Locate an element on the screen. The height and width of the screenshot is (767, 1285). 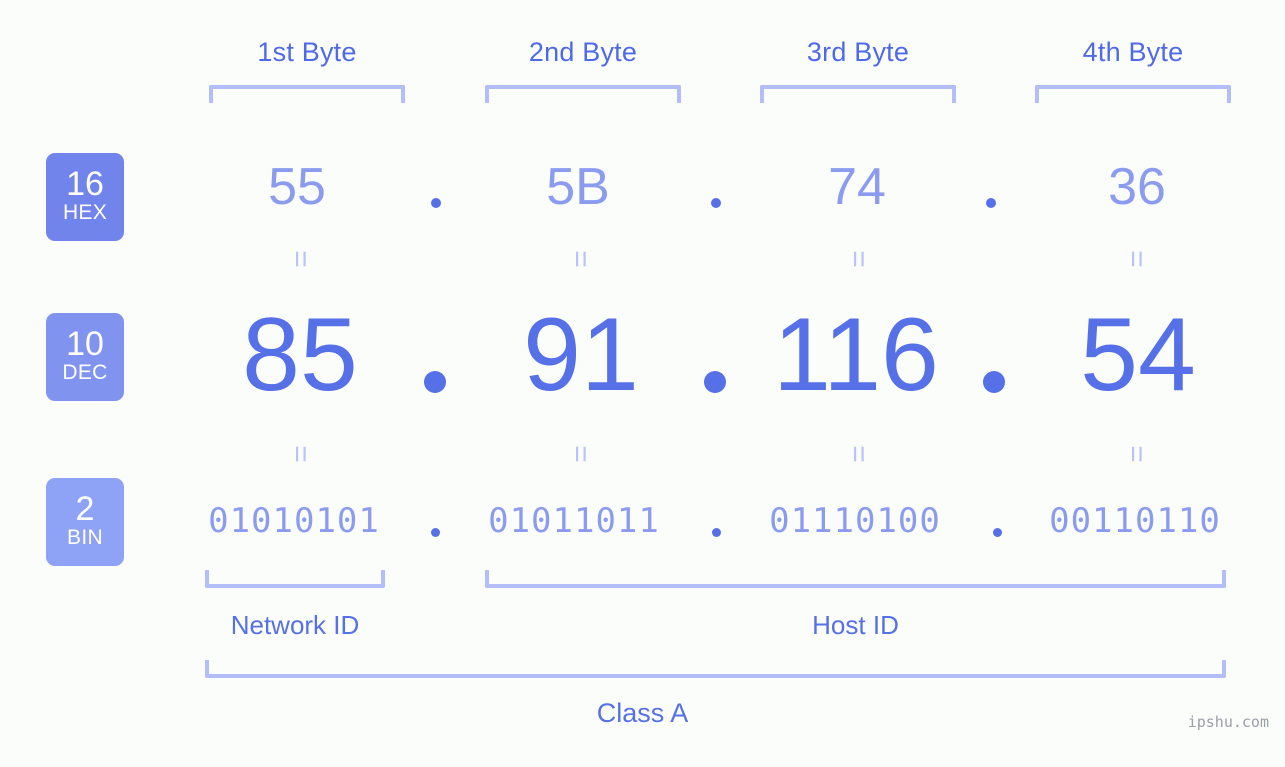
class-label: Class A is located at coordinates (642, 713).